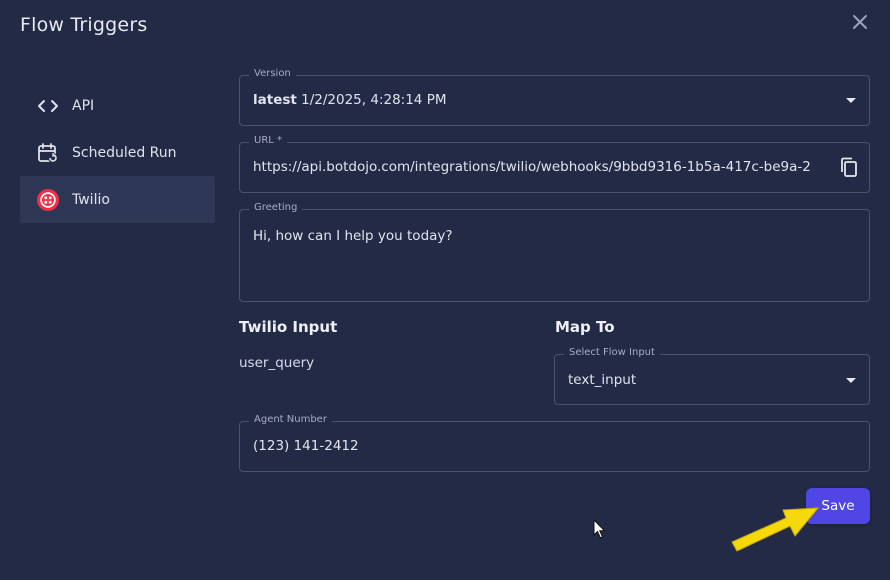 The height and width of the screenshot is (580, 890). What do you see at coordinates (48, 199) in the screenshot?
I see `twilio-logo-icon` at bounding box center [48, 199].